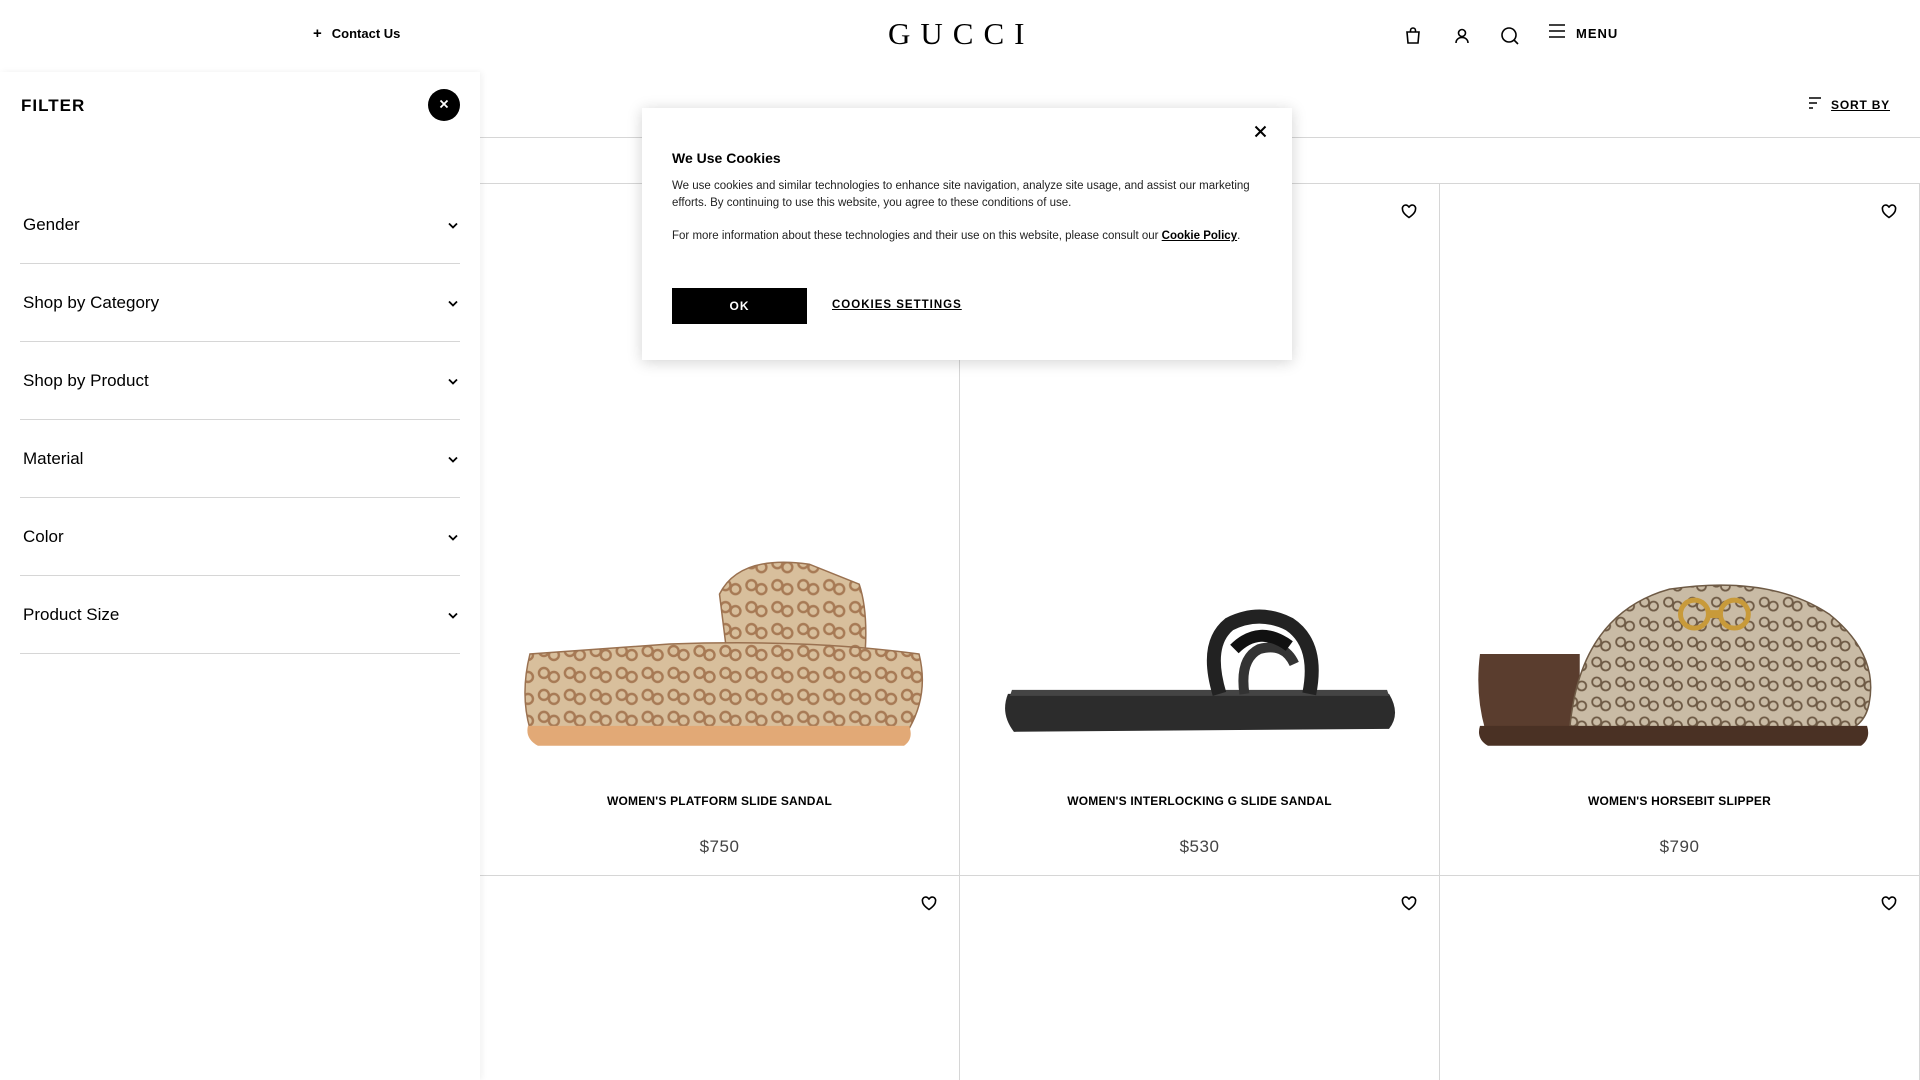 Image resolution: width=1920 pixels, height=1080 pixels. Describe the element at coordinates (1679, 801) in the screenshot. I see `product-name: WOMEN'S HORSEBIT SLIPPER` at that location.